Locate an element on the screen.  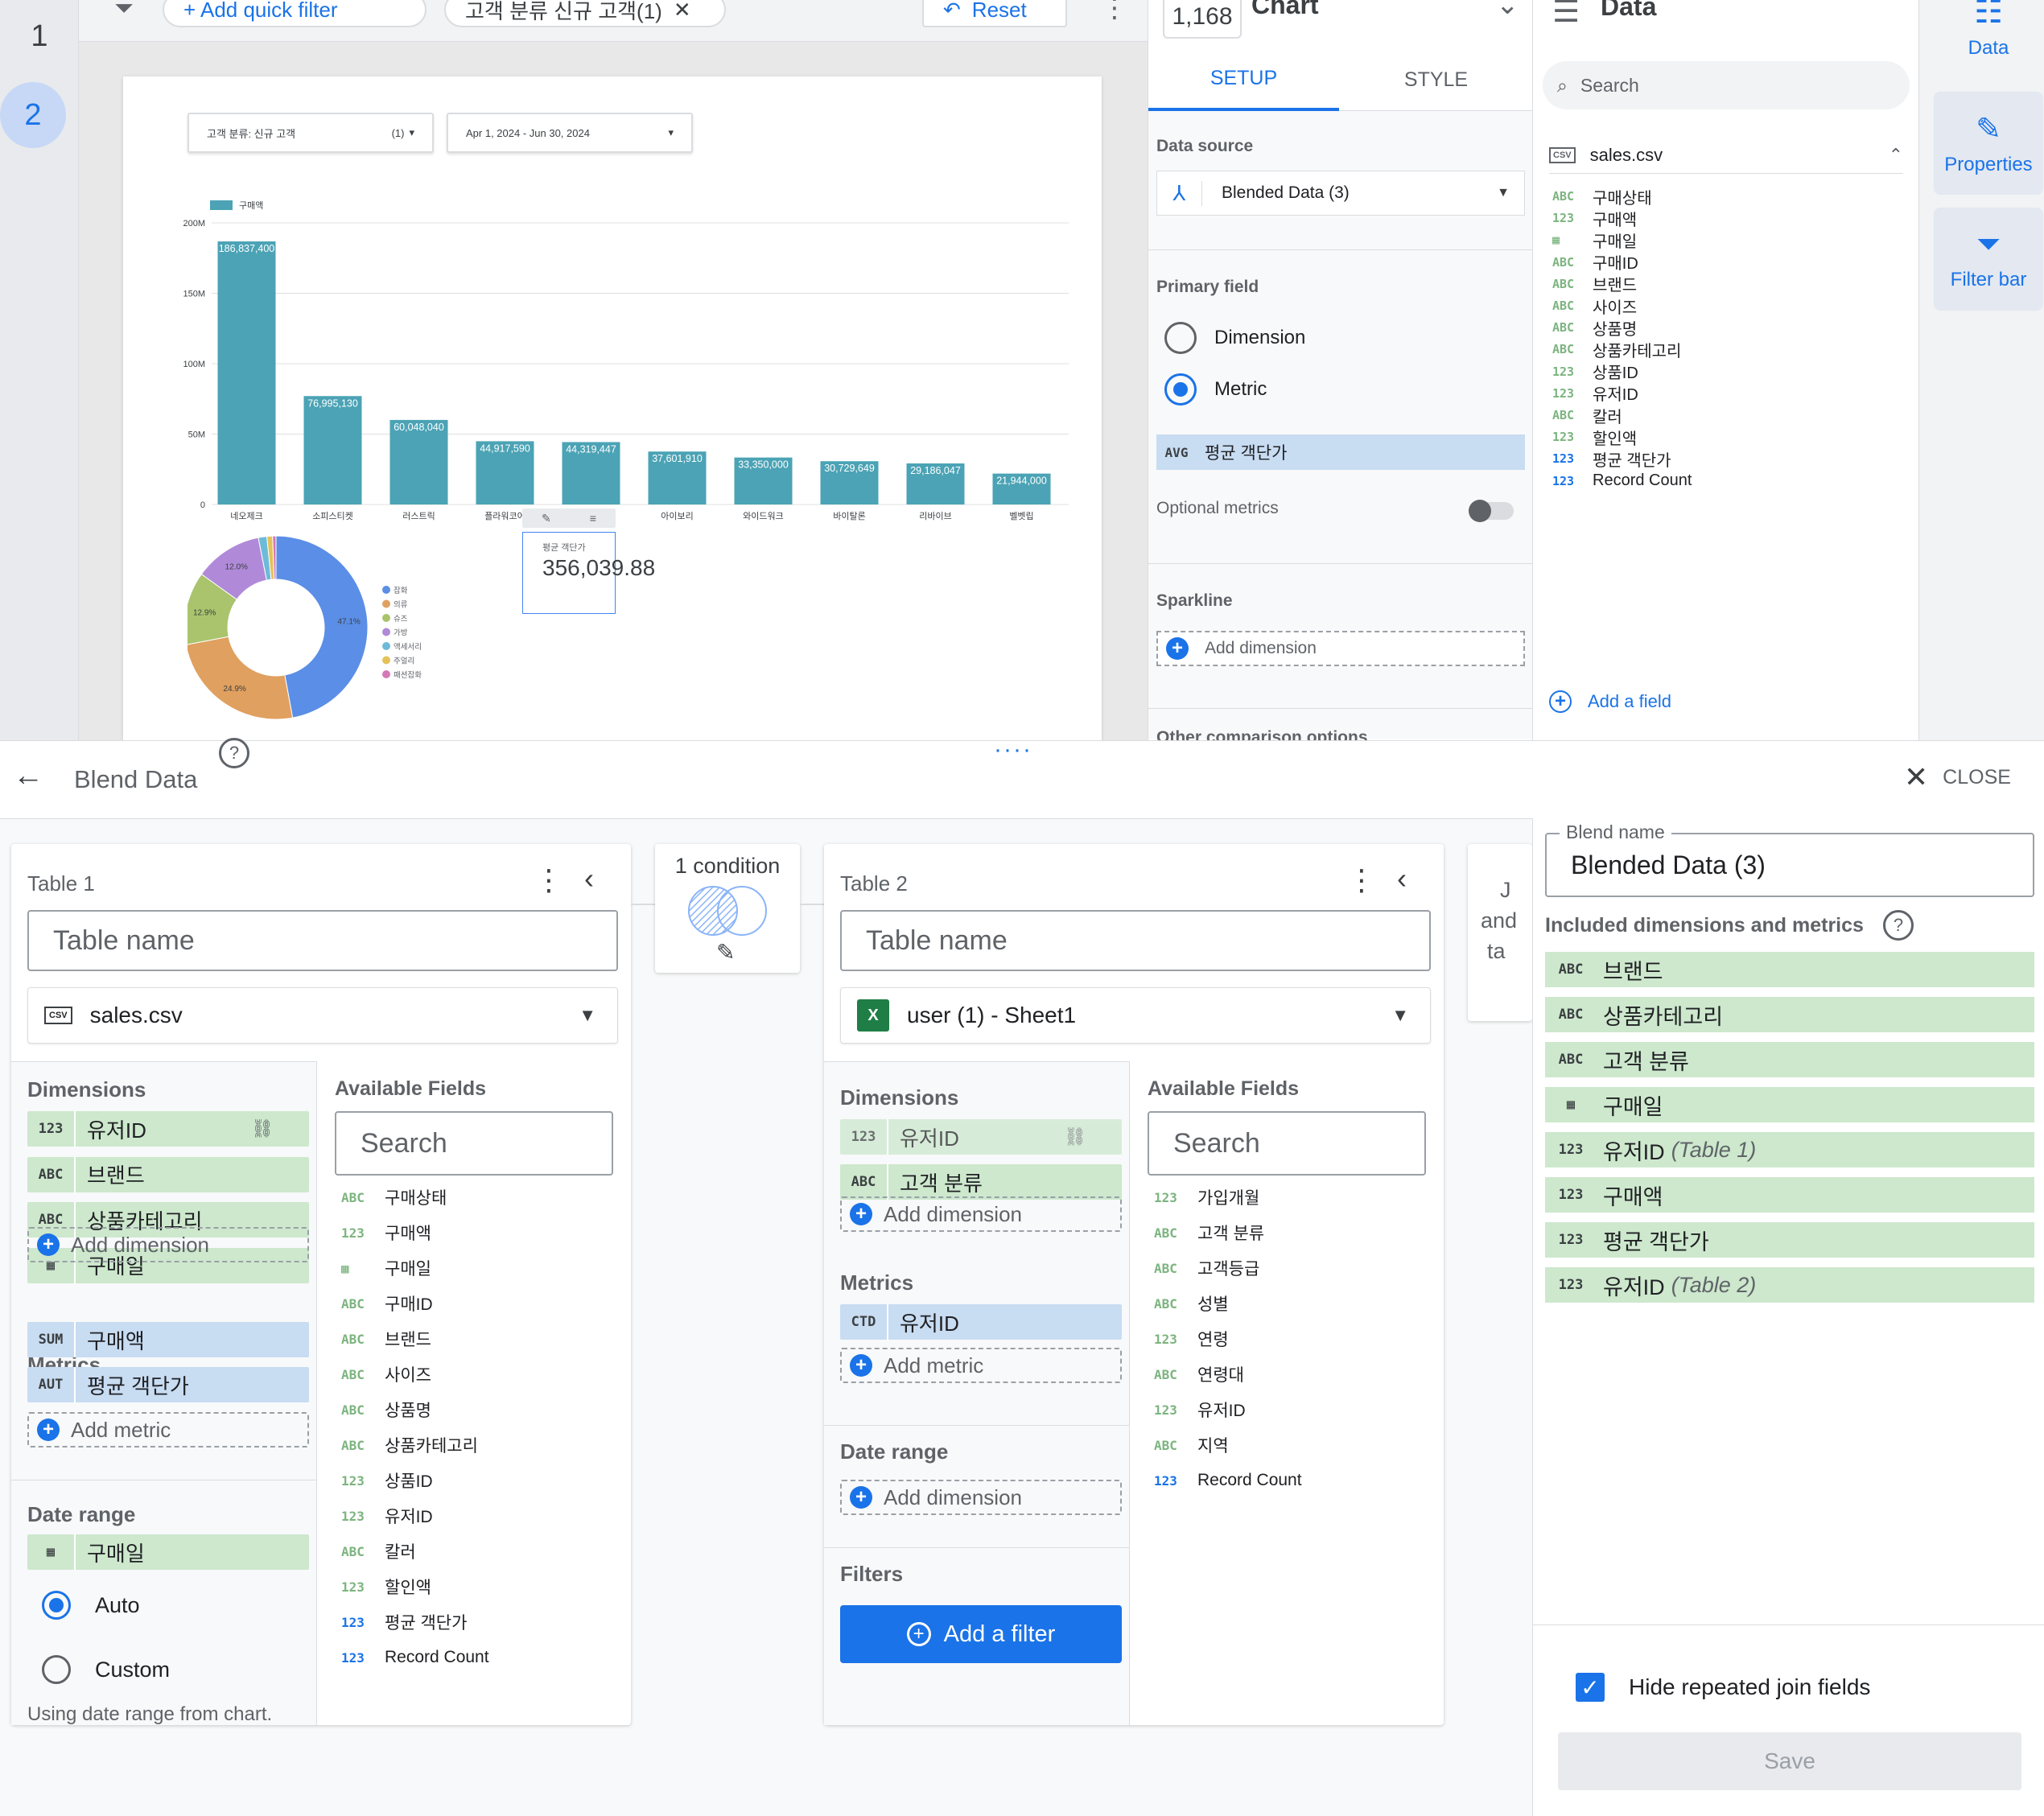
save-button: Save is located at coordinates (1789, 1761).